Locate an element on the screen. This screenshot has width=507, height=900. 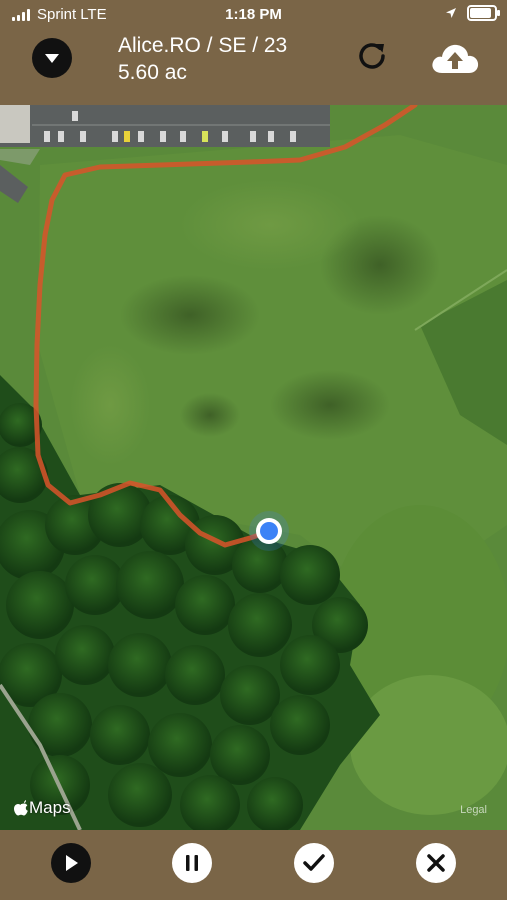
close-icon is located at coordinates (436, 863).